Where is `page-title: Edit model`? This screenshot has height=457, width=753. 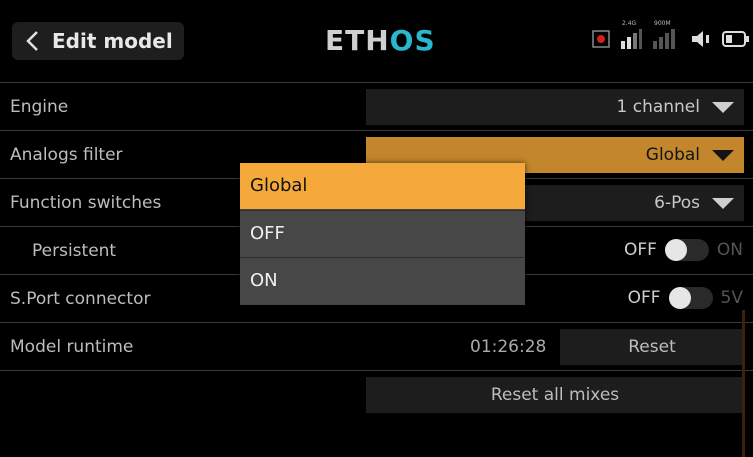
page-title: Edit model is located at coordinates (112, 41).